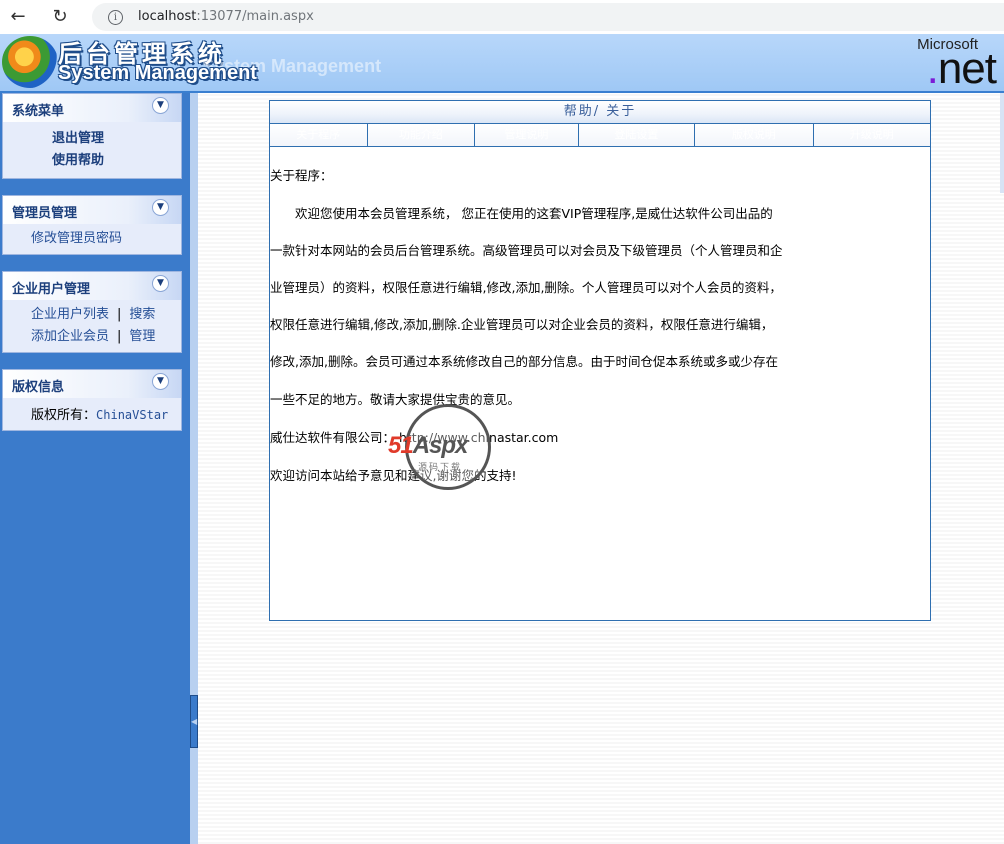 This screenshot has height=844, width=1004. I want to click on menu-company: 企业用户管理 ▼ 企业用户列表 | 搜索 添加企业会员 | 管理, so click(92, 312).